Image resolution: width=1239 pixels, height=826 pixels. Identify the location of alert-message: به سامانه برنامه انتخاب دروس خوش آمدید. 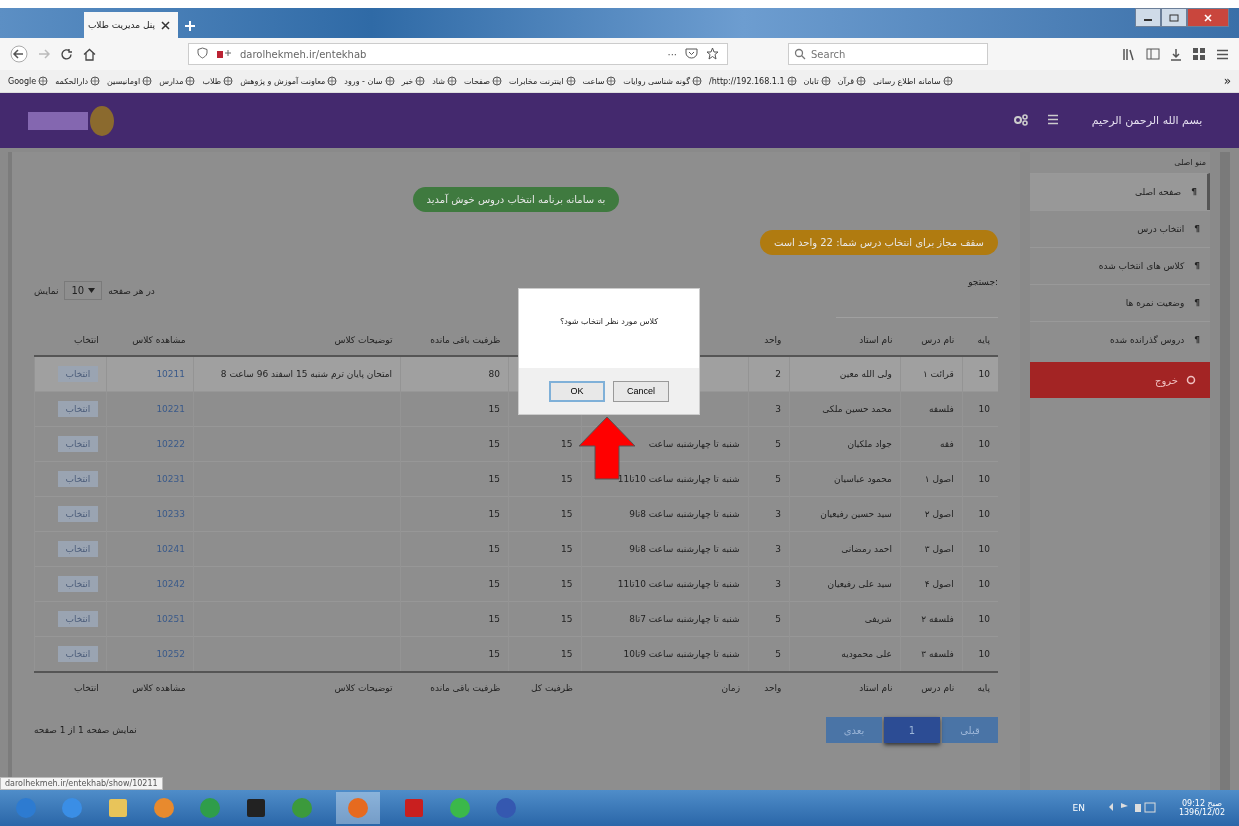
(516, 199).